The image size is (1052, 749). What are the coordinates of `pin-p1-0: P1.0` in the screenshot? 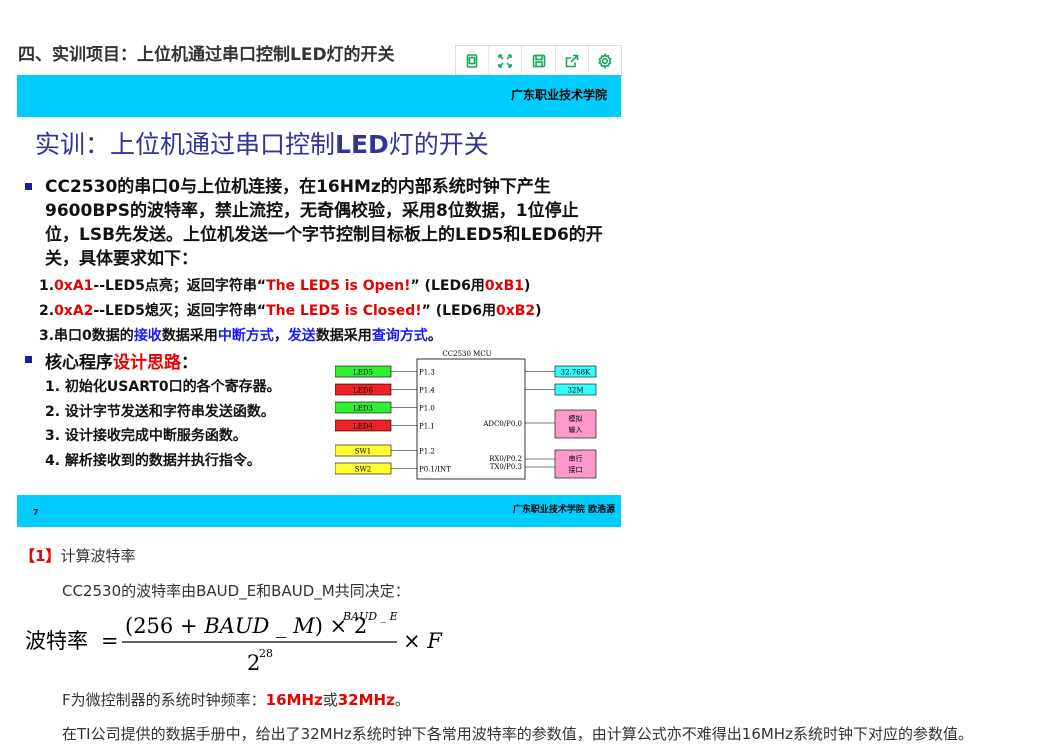 It's located at (427, 409).